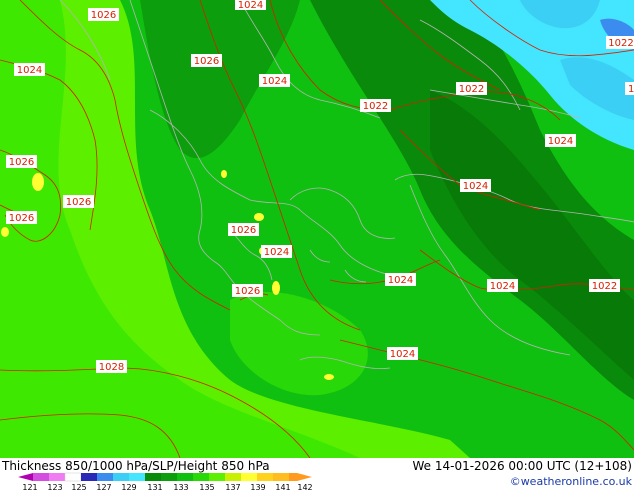 The image size is (634, 490). I want to click on color-scale, so click(165, 477).